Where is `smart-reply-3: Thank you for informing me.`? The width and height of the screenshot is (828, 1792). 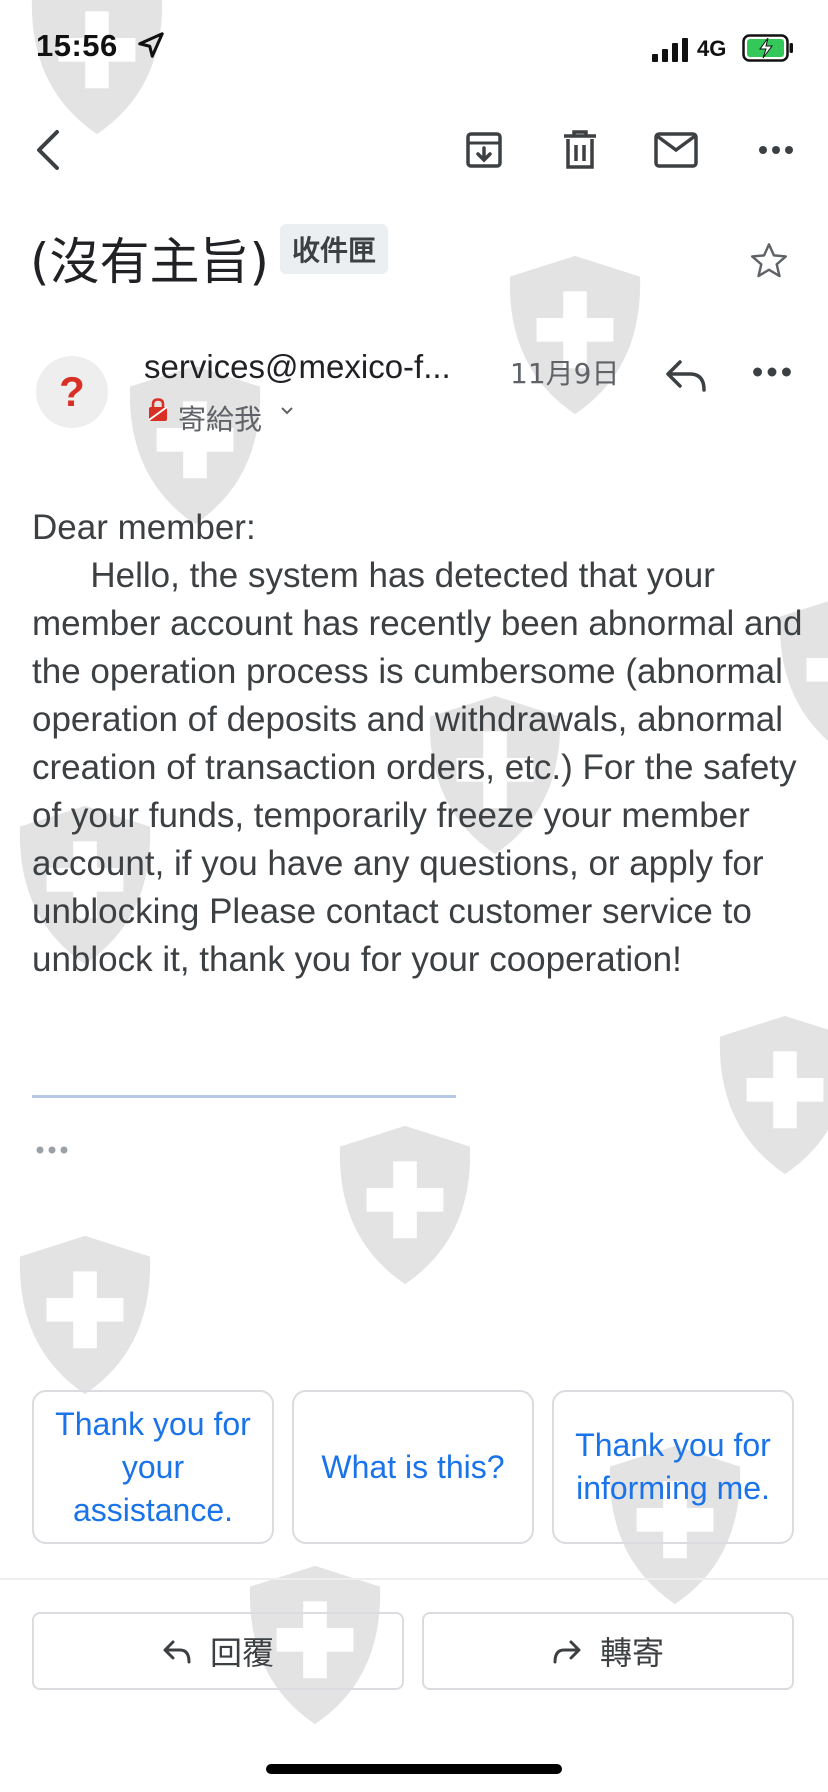 smart-reply-3: Thank you for informing me. is located at coordinates (673, 1467).